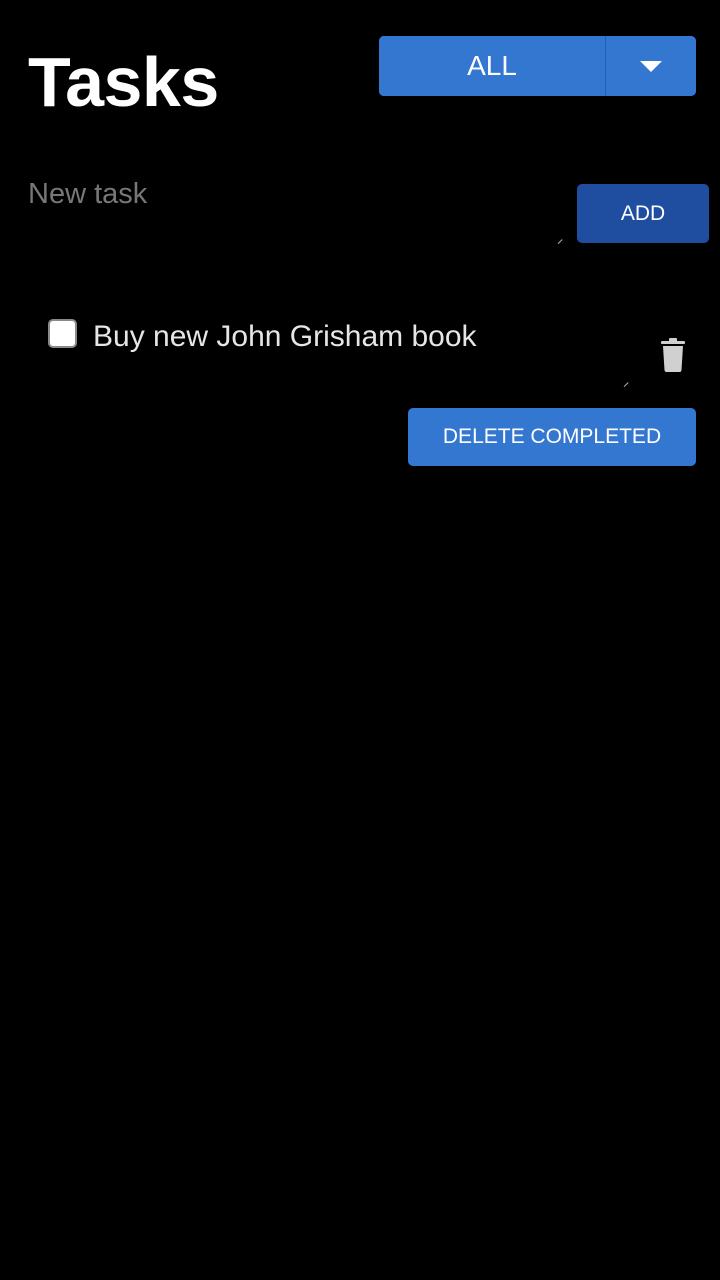 This screenshot has height=1280, width=720. What do you see at coordinates (123, 82) in the screenshot?
I see `page-title: Tasks` at bounding box center [123, 82].